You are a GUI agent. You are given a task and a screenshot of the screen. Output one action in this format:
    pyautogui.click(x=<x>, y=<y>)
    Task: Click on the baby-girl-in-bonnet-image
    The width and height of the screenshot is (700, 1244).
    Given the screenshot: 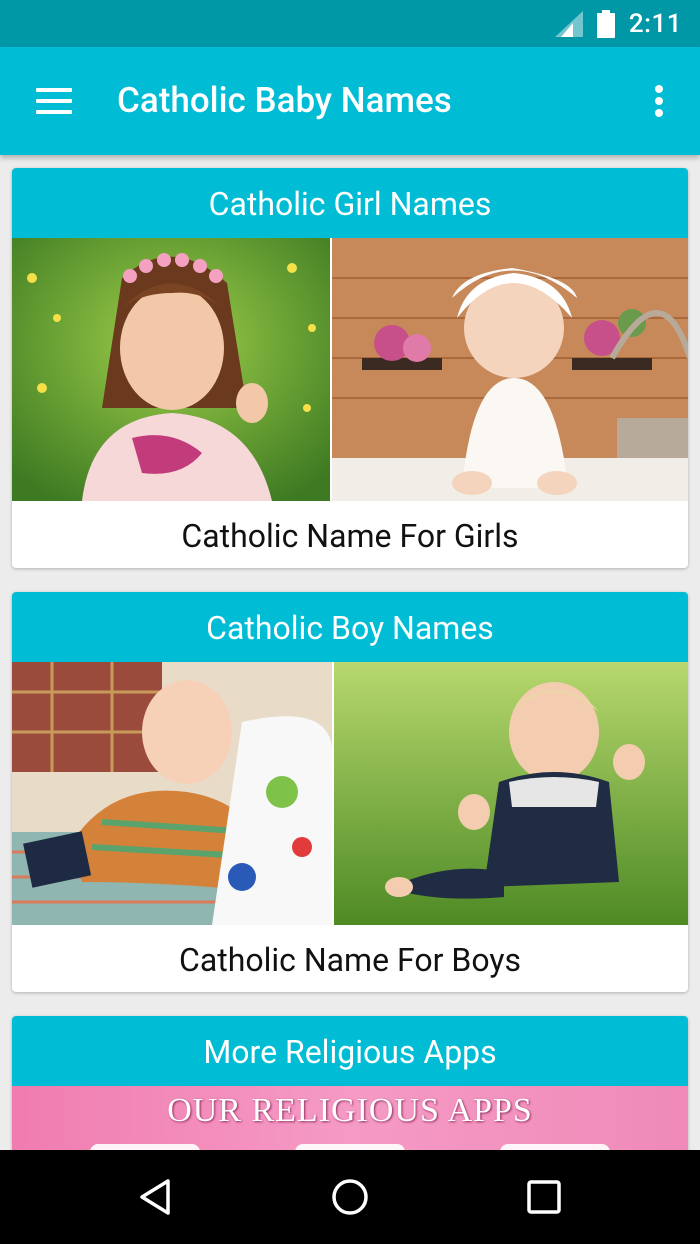 What is the action you would take?
    pyautogui.click(x=509, y=369)
    